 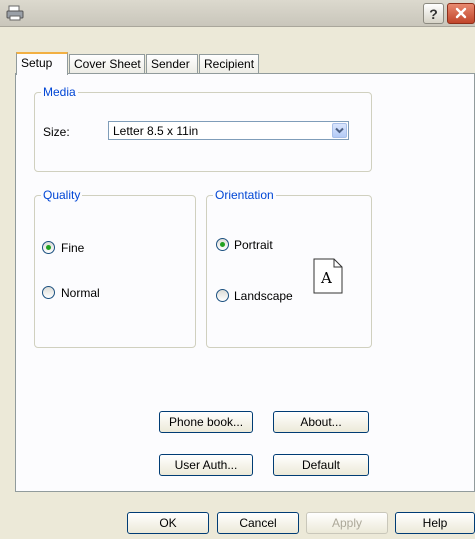 I want to click on orientation-portrait-label: Portrait, so click(x=253, y=245).